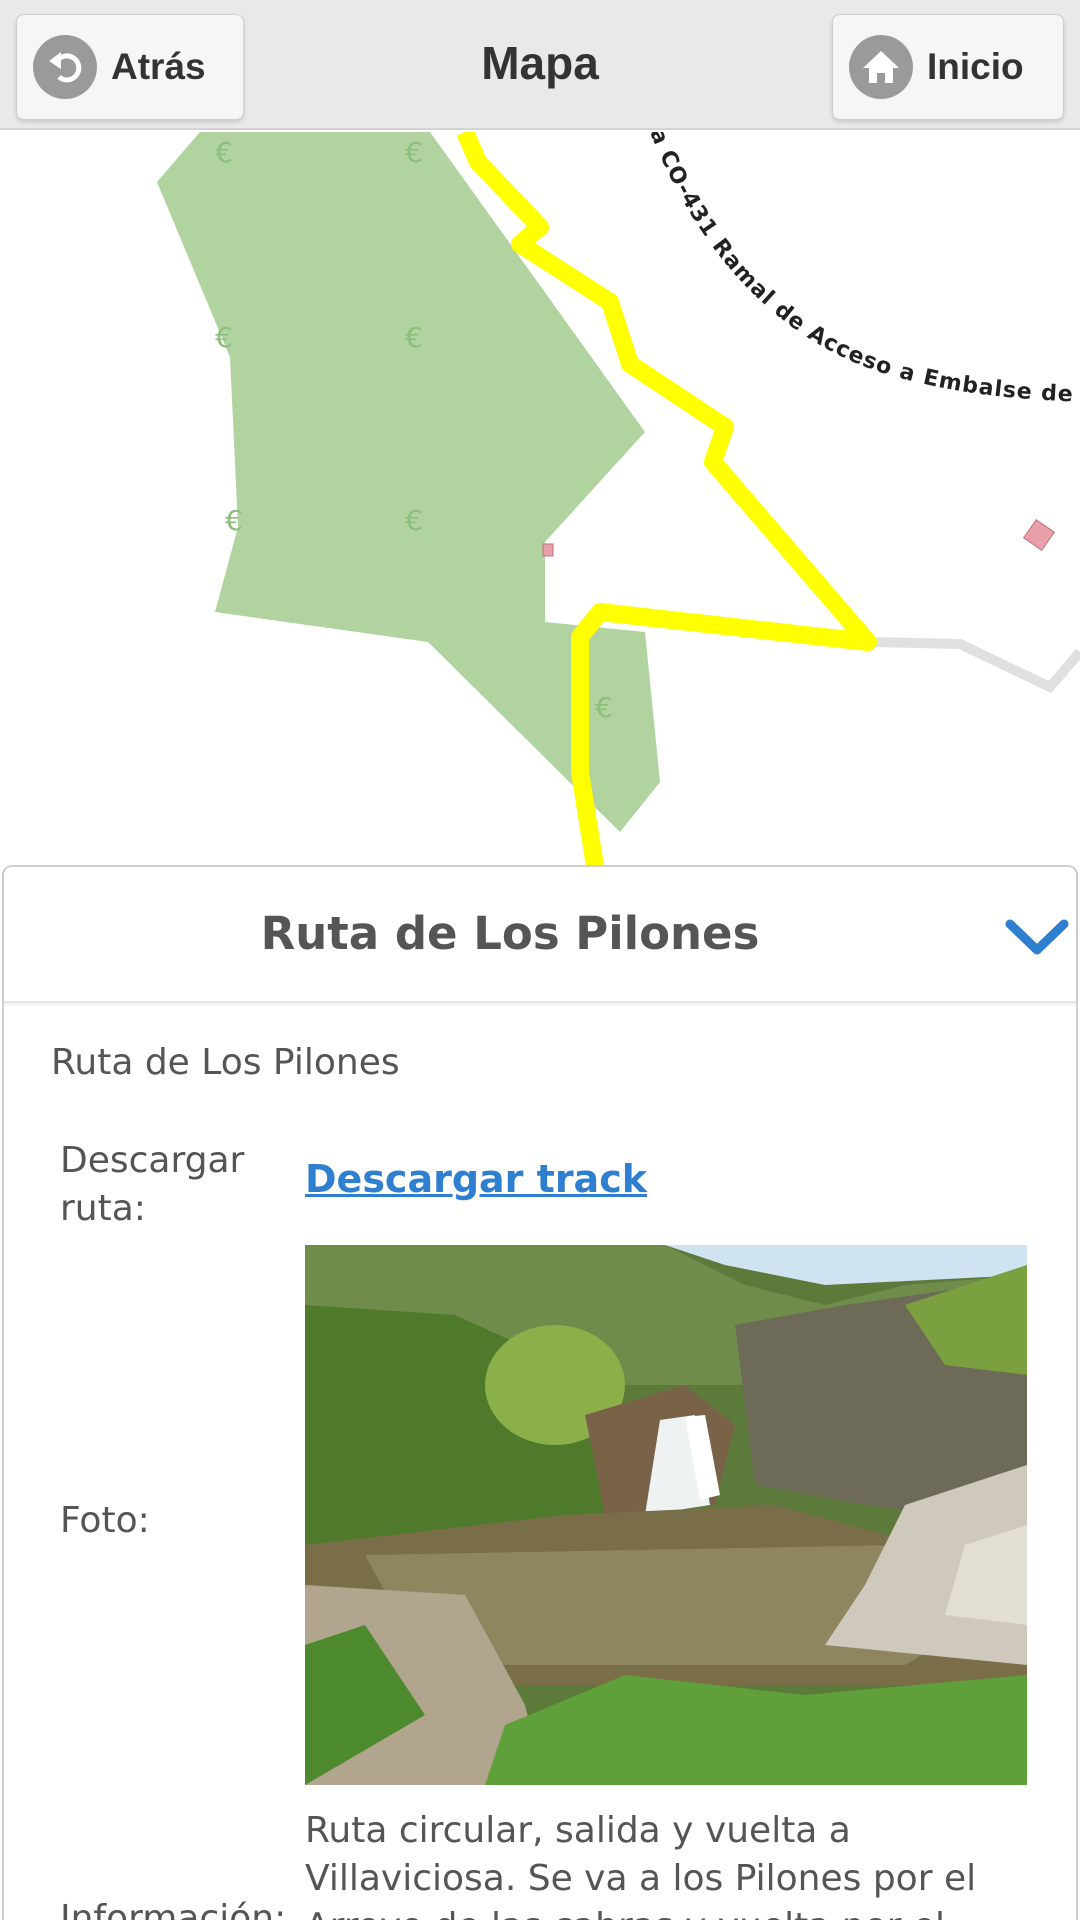  What do you see at coordinates (152, 1185) in the screenshot?
I see `download-label: Descargar ruta:` at bounding box center [152, 1185].